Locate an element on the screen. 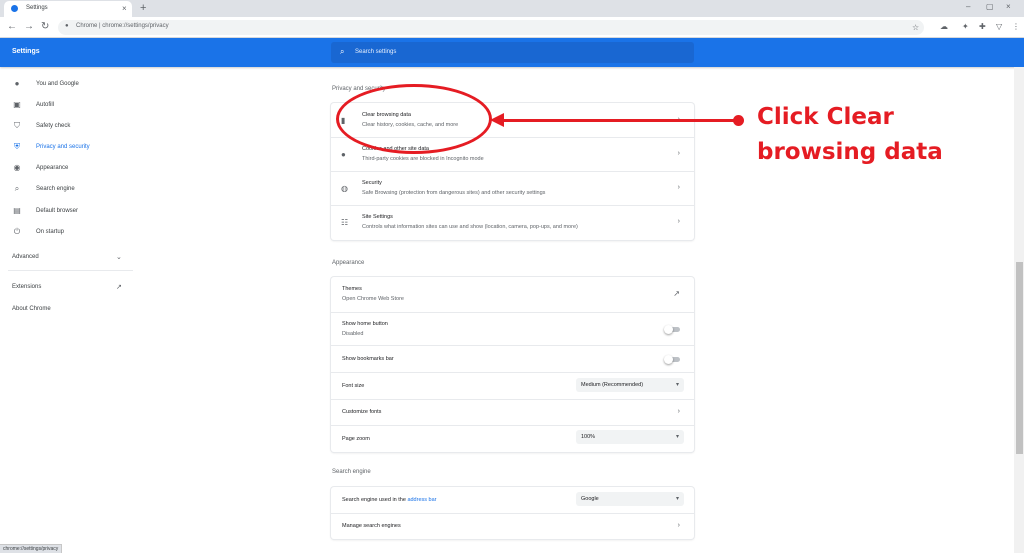 This screenshot has height=553, width=1024. minimize-button: – is located at coordinates (968, 6).